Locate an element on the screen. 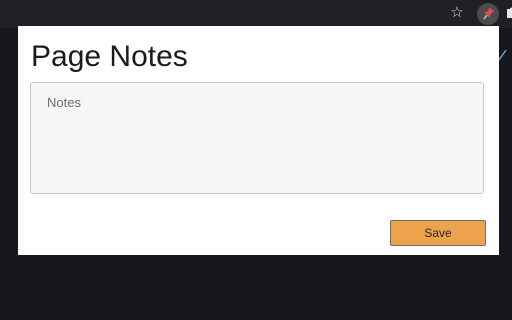 The height and width of the screenshot is (320, 512). extension-pin-button is located at coordinates (488, 14).